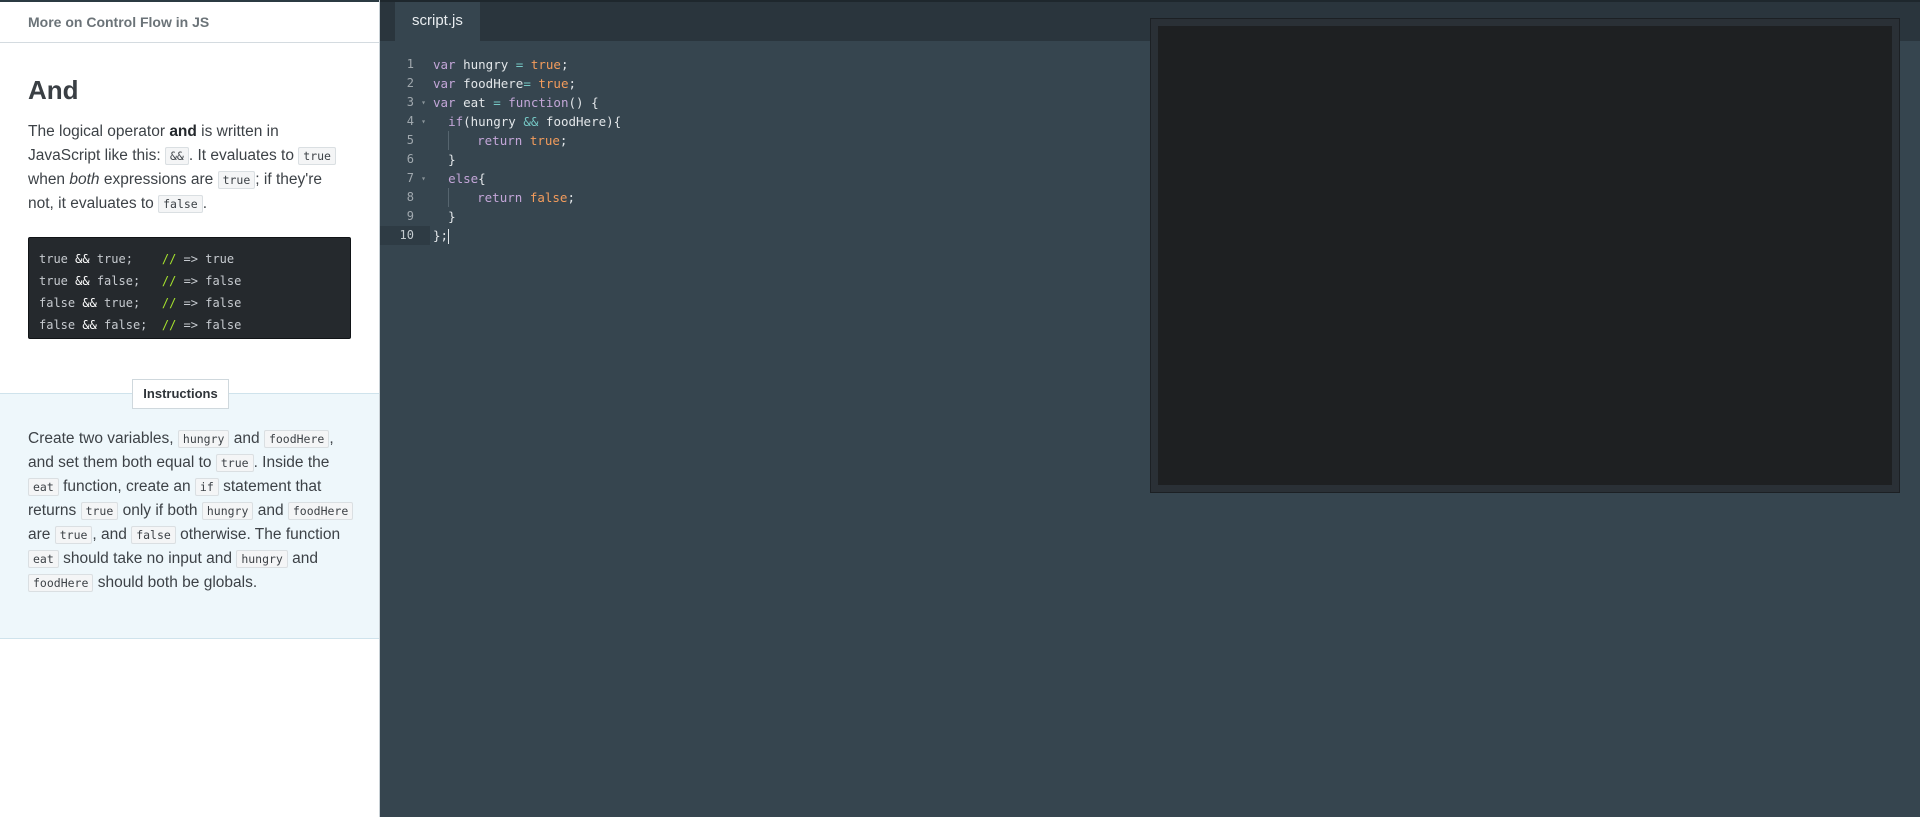  I want to click on line-number-active: 10, so click(405, 235).